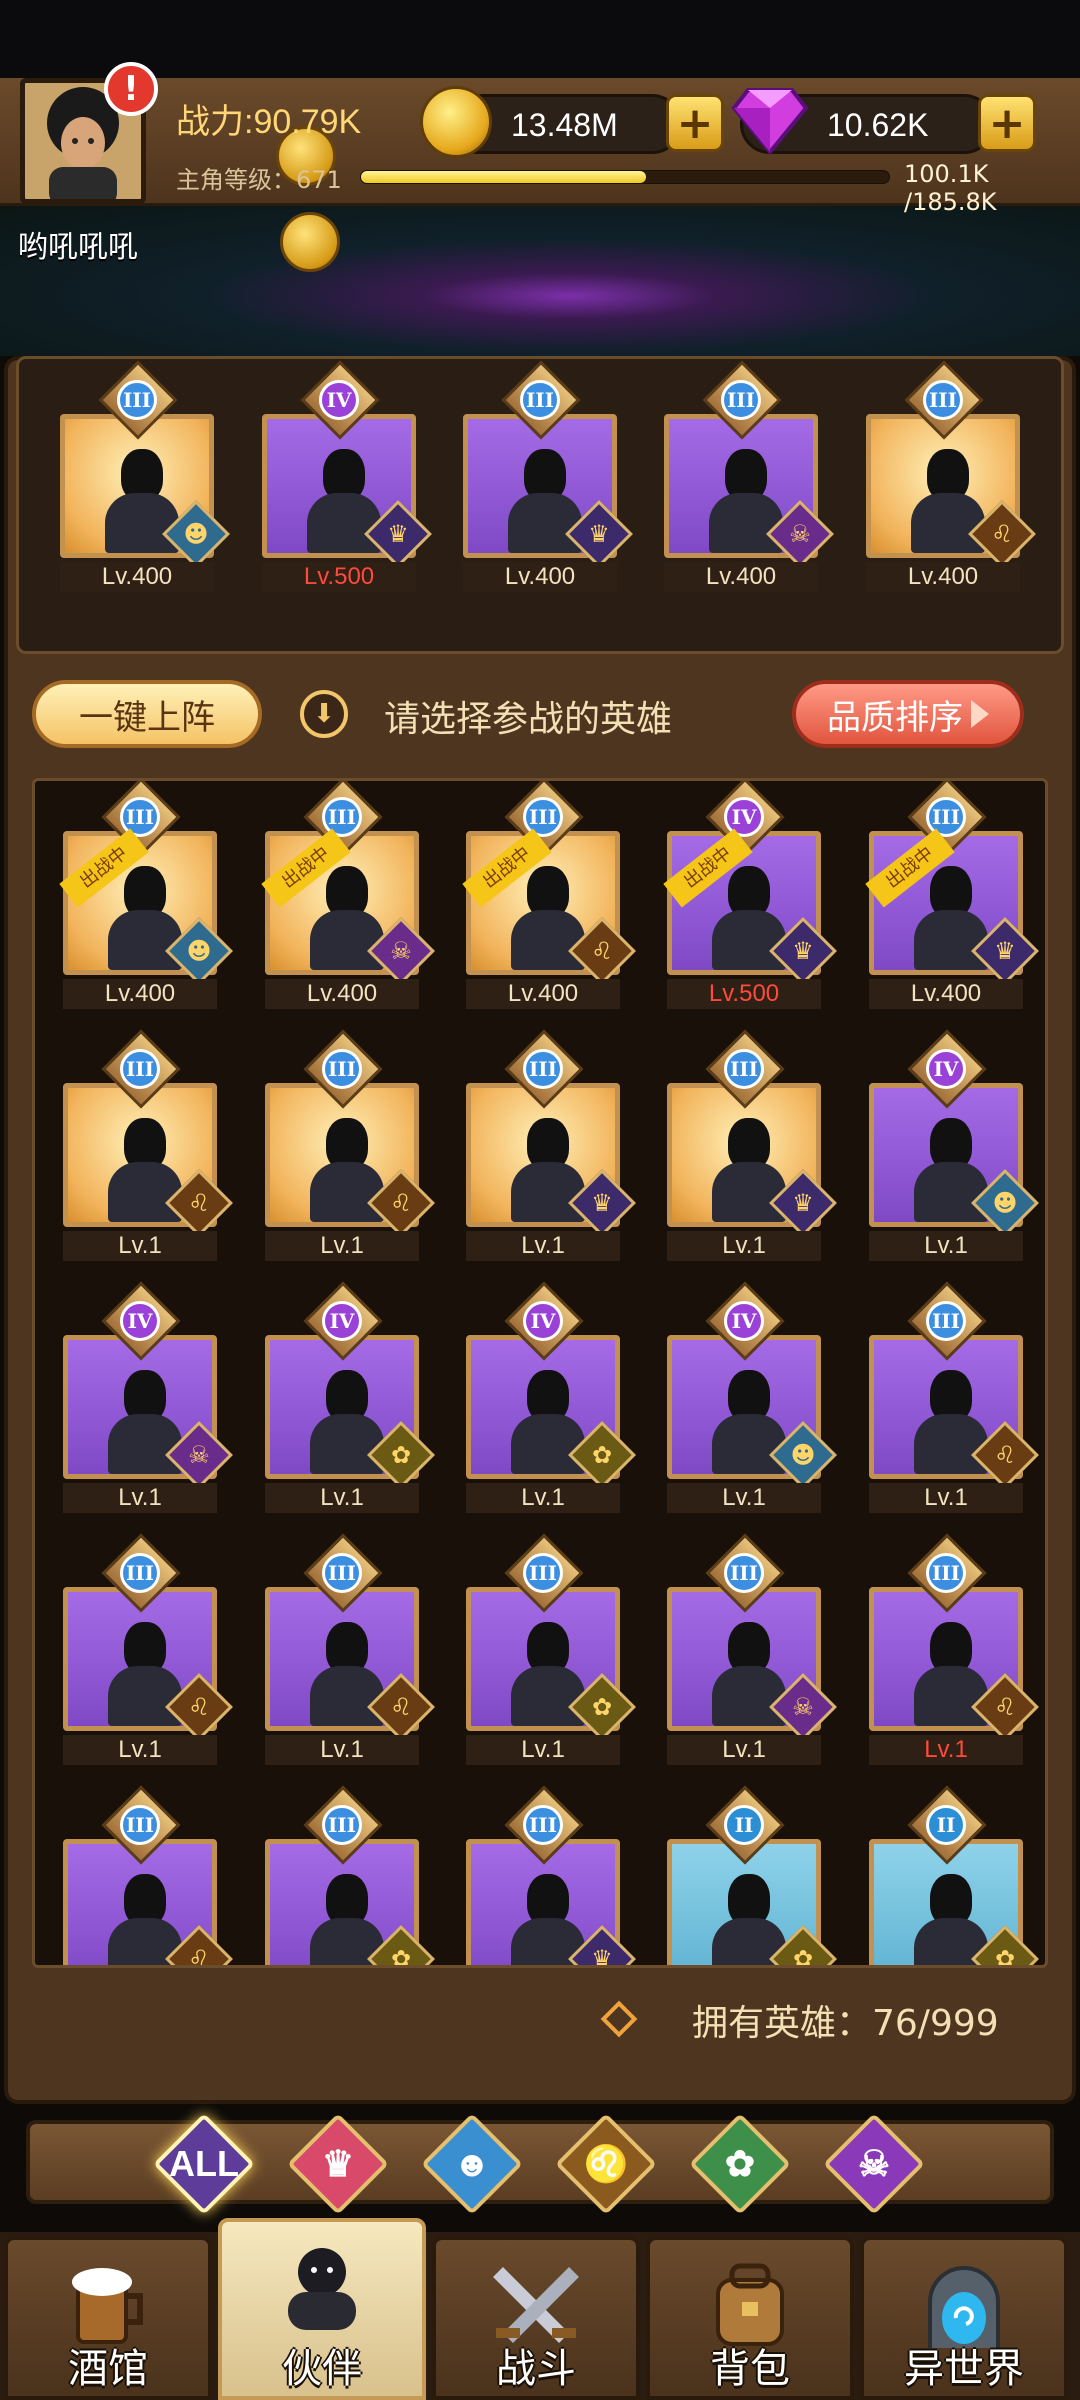 This screenshot has width=1080, height=2400. I want to click on nav-tab-backpack: 背包, so click(750, 2318).